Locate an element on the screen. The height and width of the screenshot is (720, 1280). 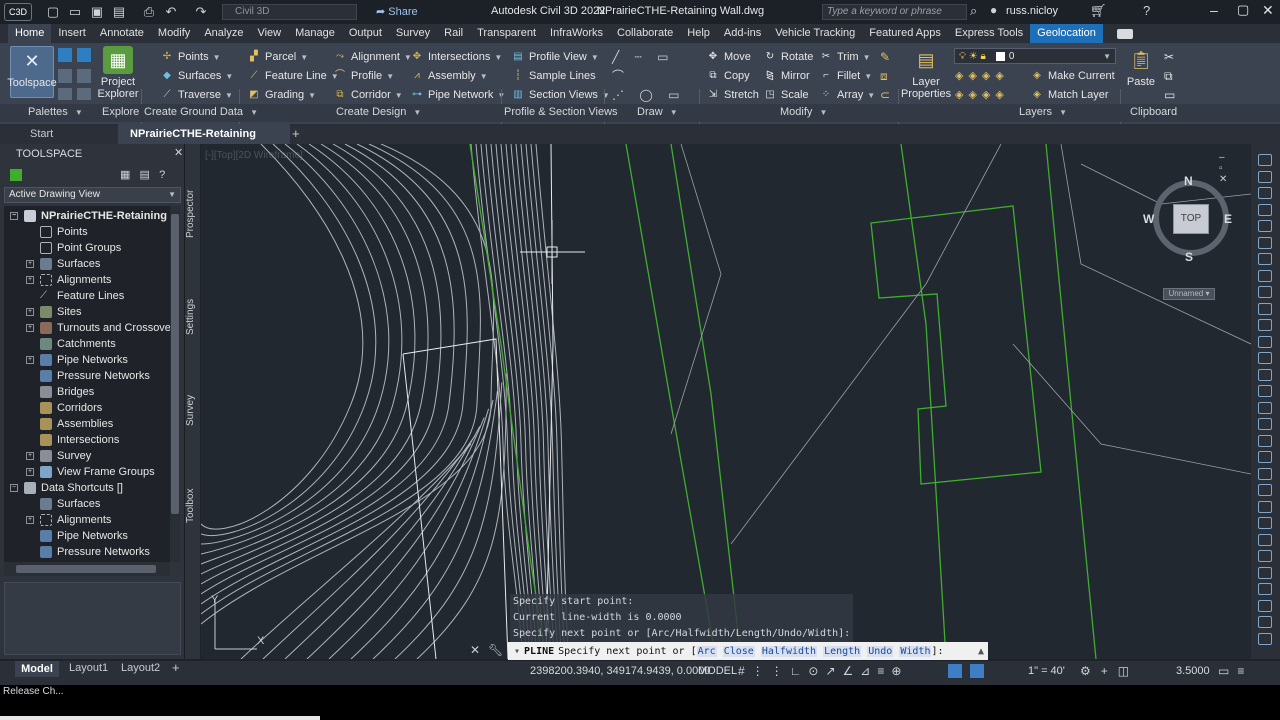
tab-survey-vertical: Survey is located at coordinates (192, 410).